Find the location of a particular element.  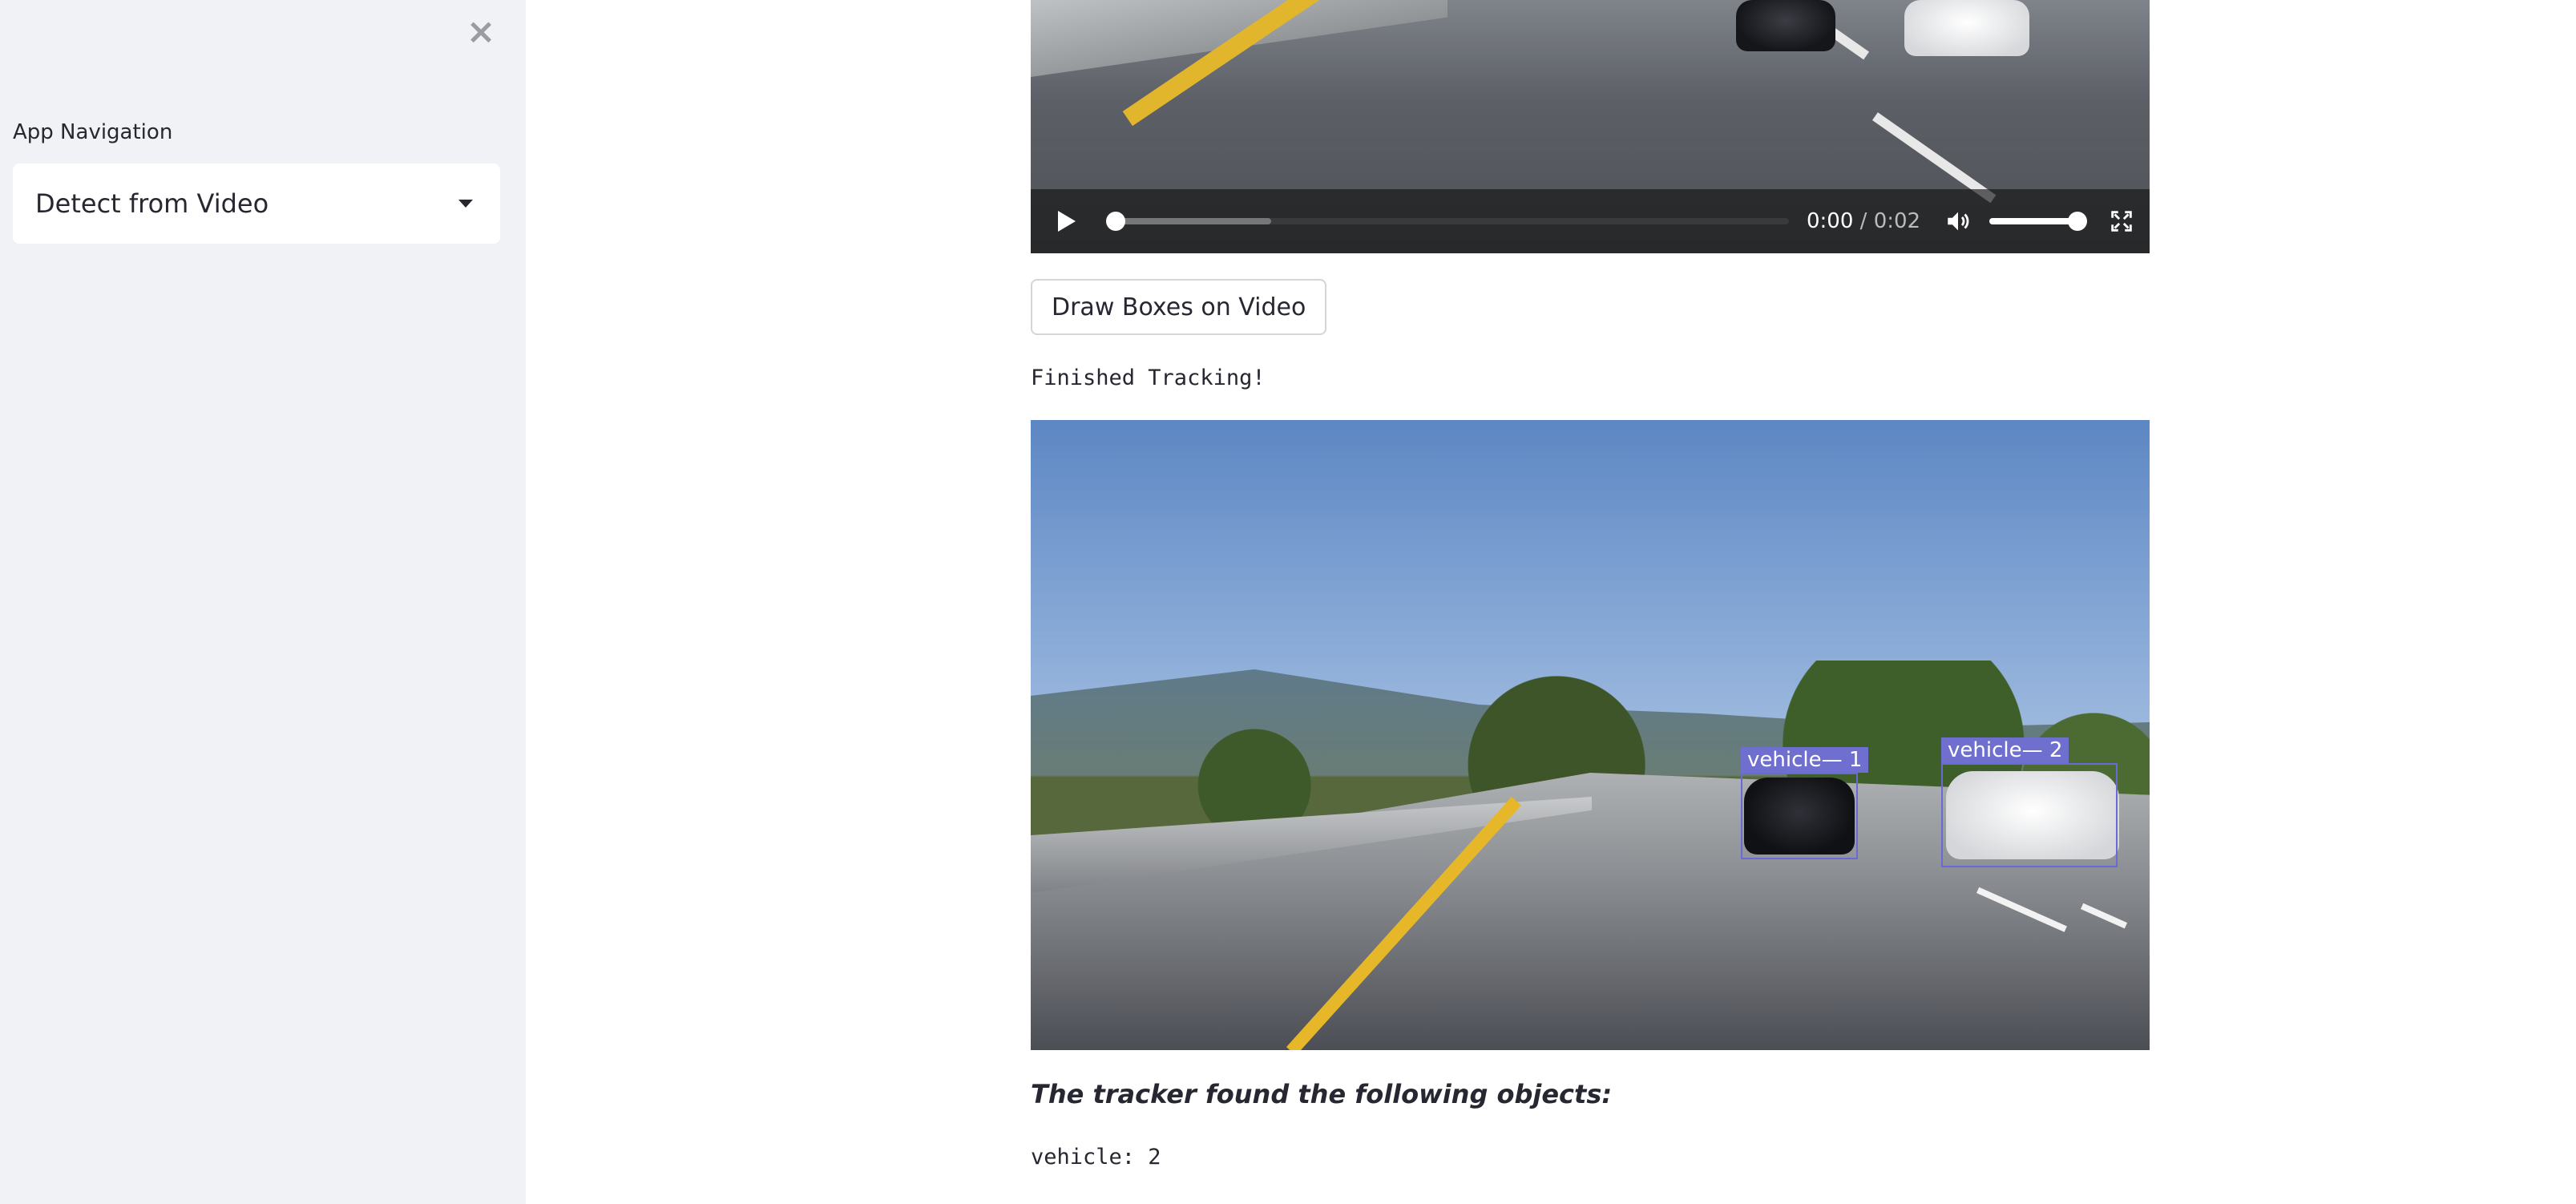

video-controls: 0:00 / 0:02 is located at coordinates (1591, 221).